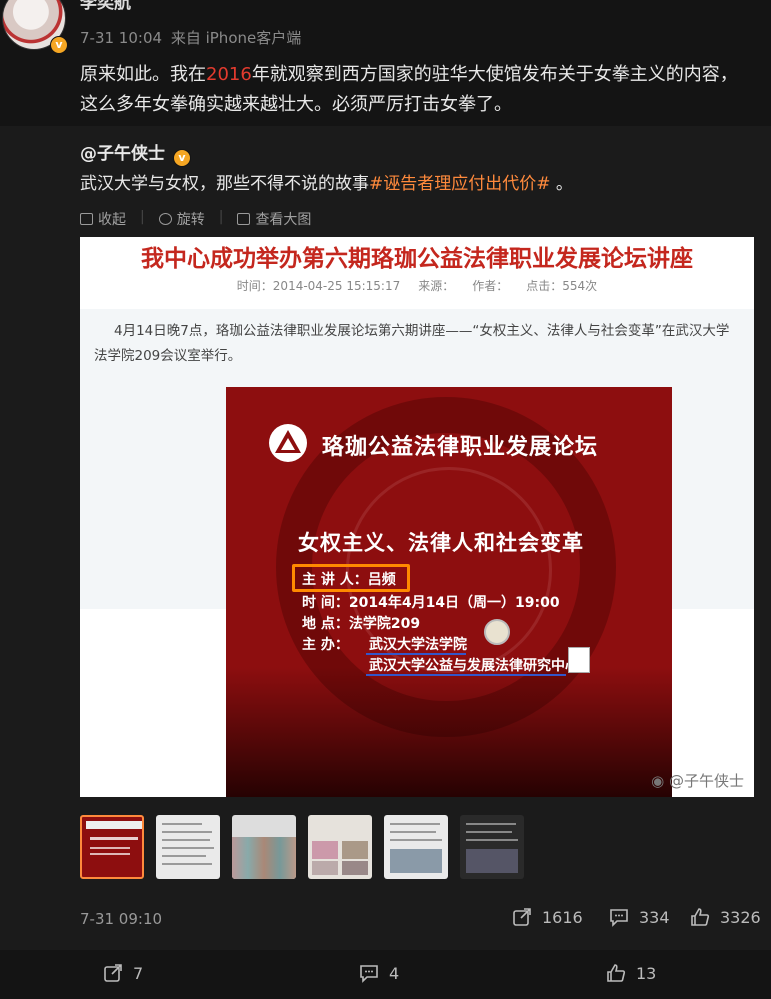  Describe the element at coordinates (121, 919) in the screenshot. I see `repost-time: 7-31 09:10` at that location.